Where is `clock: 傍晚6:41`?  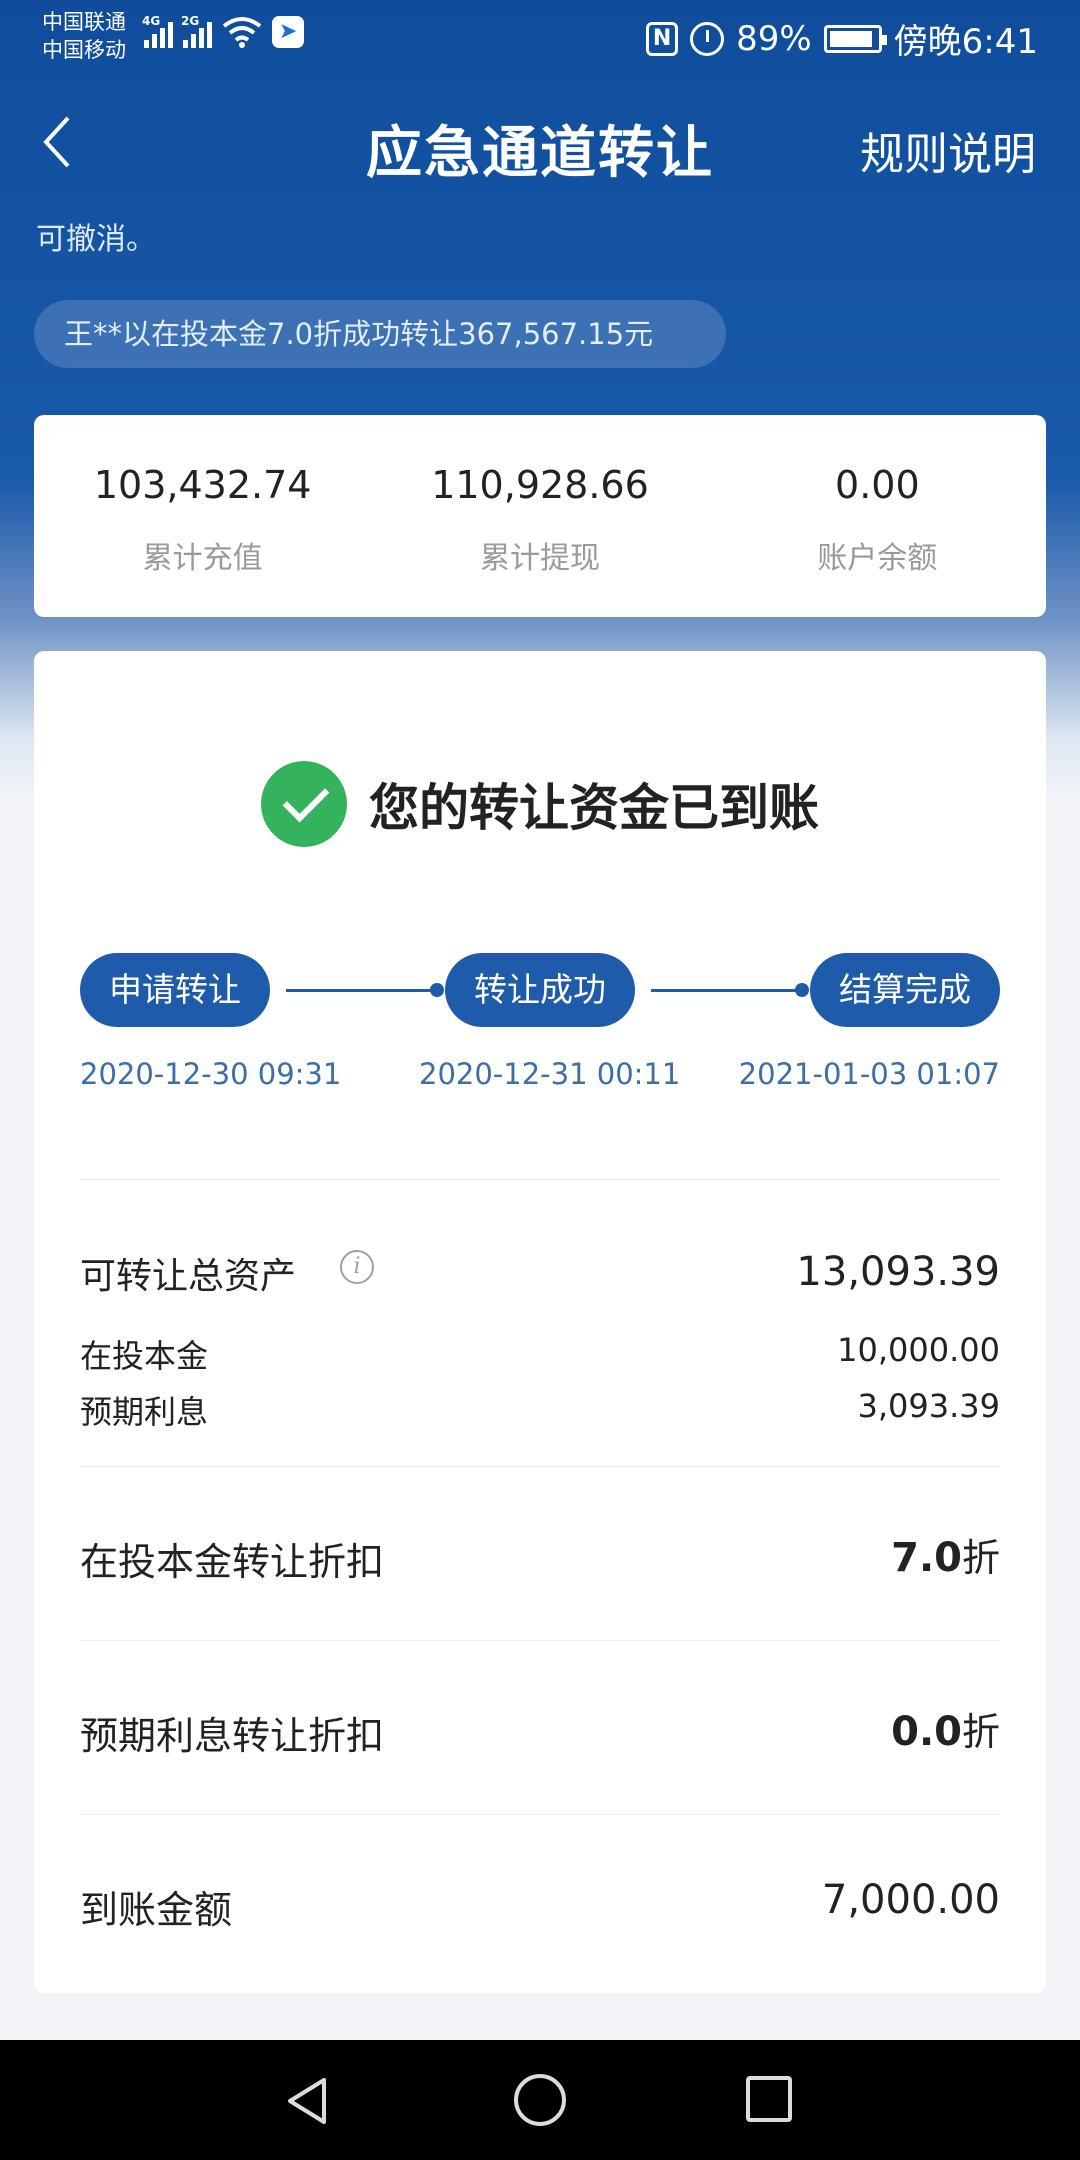
clock: 傍晚6:41 is located at coordinates (965, 42).